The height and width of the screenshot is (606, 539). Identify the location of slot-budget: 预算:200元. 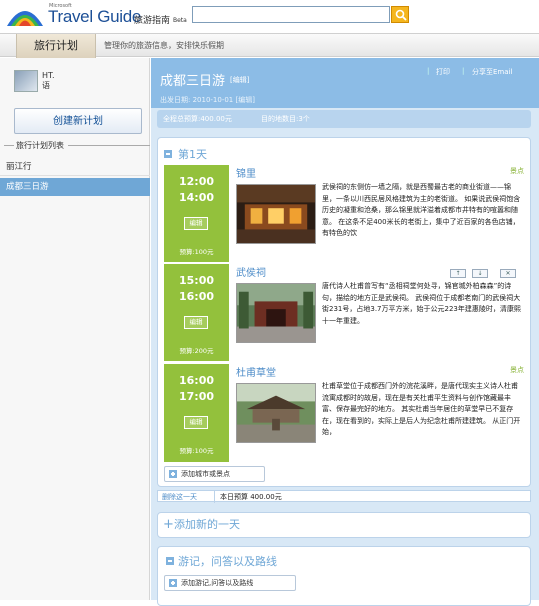
(196, 351).